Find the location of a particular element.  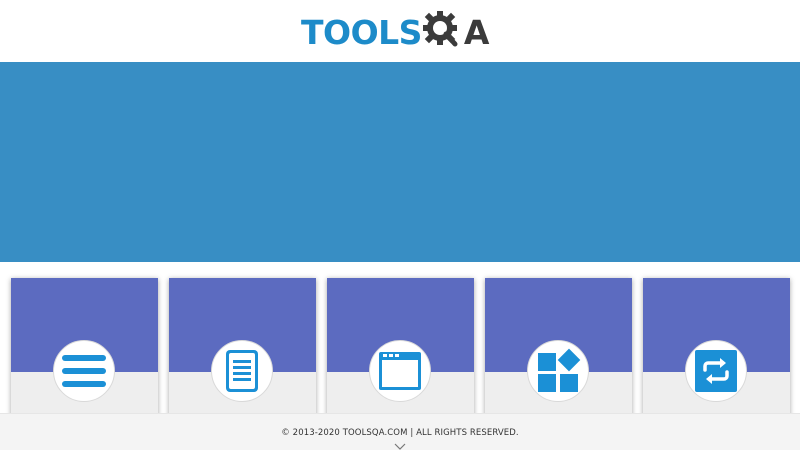

toolsqa-logo: TOOLS A is located at coordinates (395, 32).